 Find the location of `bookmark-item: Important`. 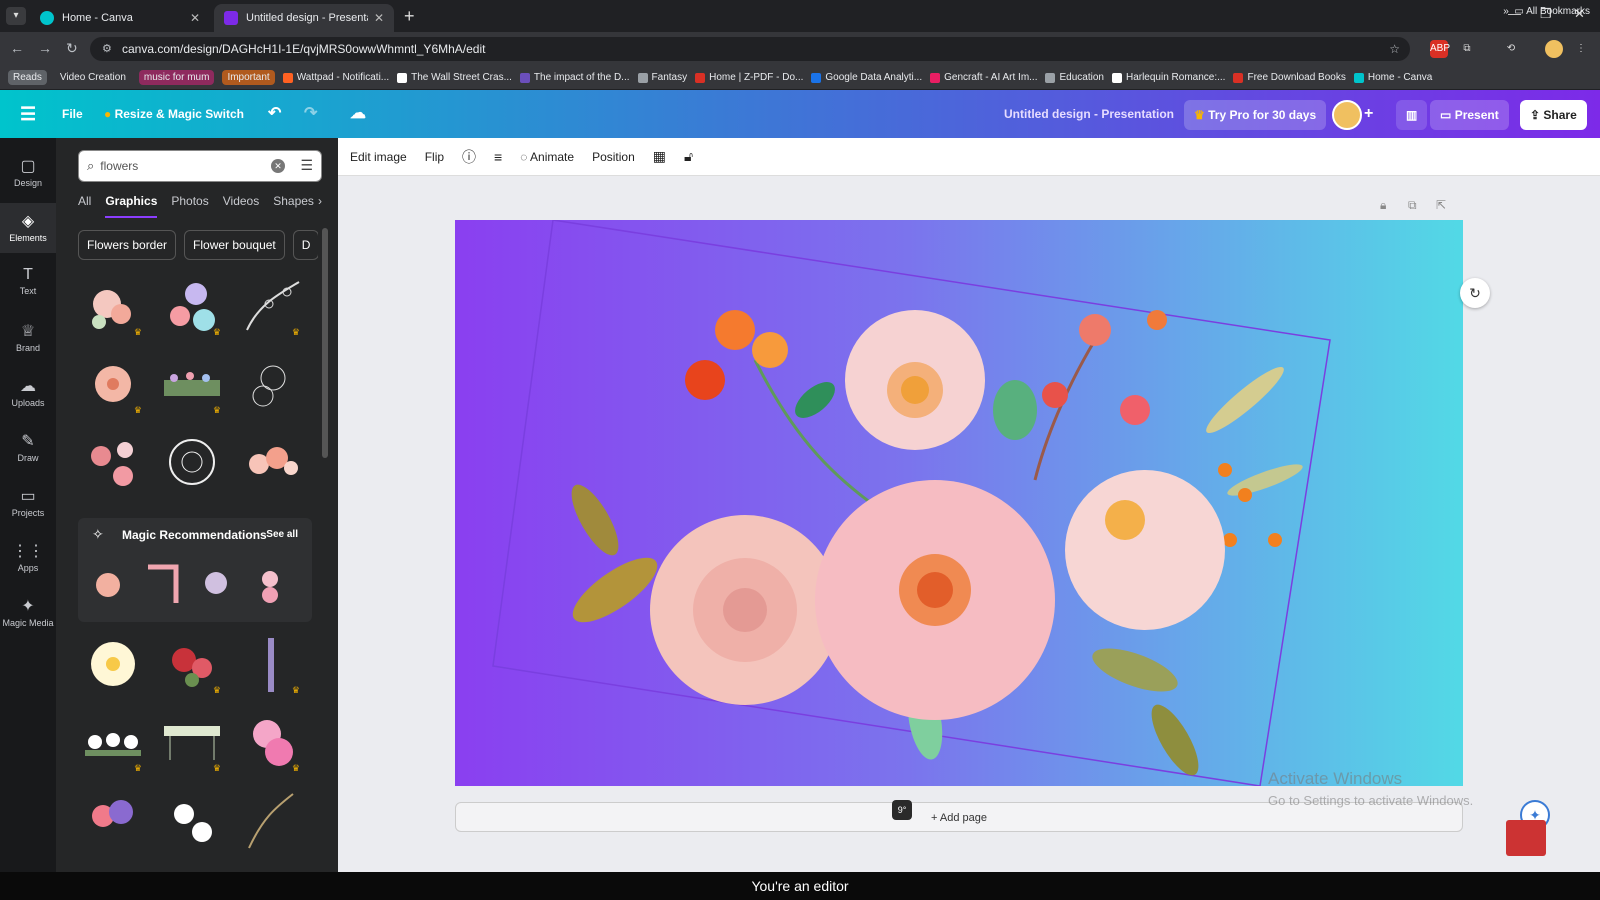

bookmark-item: Important is located at coordinates (248, 77).